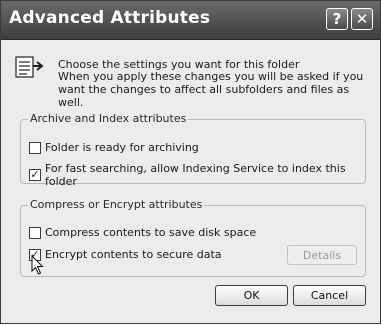 The height and width of the screenshot is (326, 383). What do you see at coordinates (116, 204) in the screenshot?
I see `compress-encrypt-group-label: Compress or Encrypt attributes` at bounding box center [116, 204].